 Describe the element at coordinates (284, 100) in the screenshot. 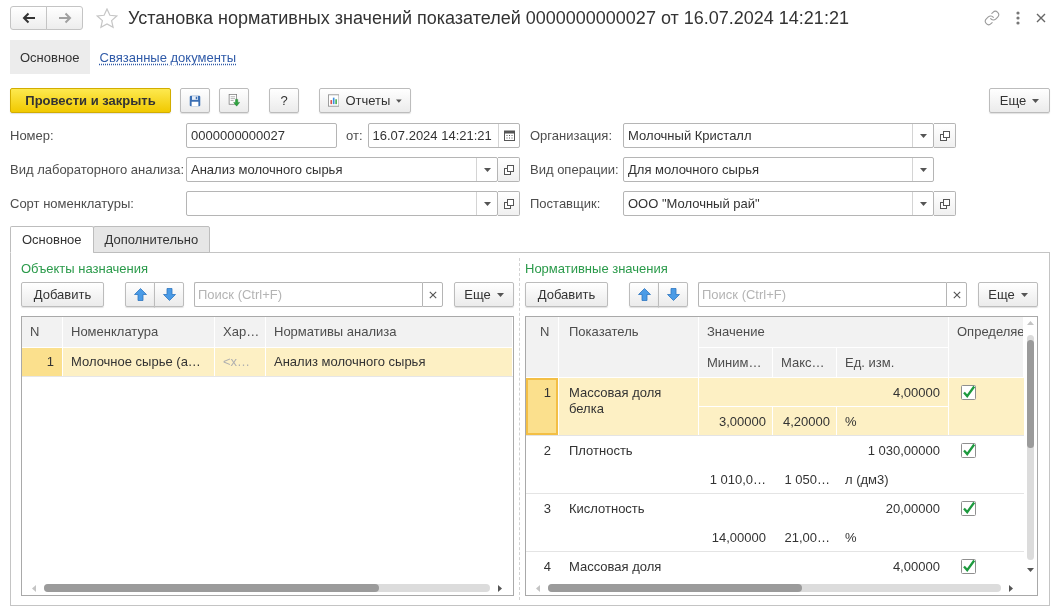

I see `help-button: ?` at that location.